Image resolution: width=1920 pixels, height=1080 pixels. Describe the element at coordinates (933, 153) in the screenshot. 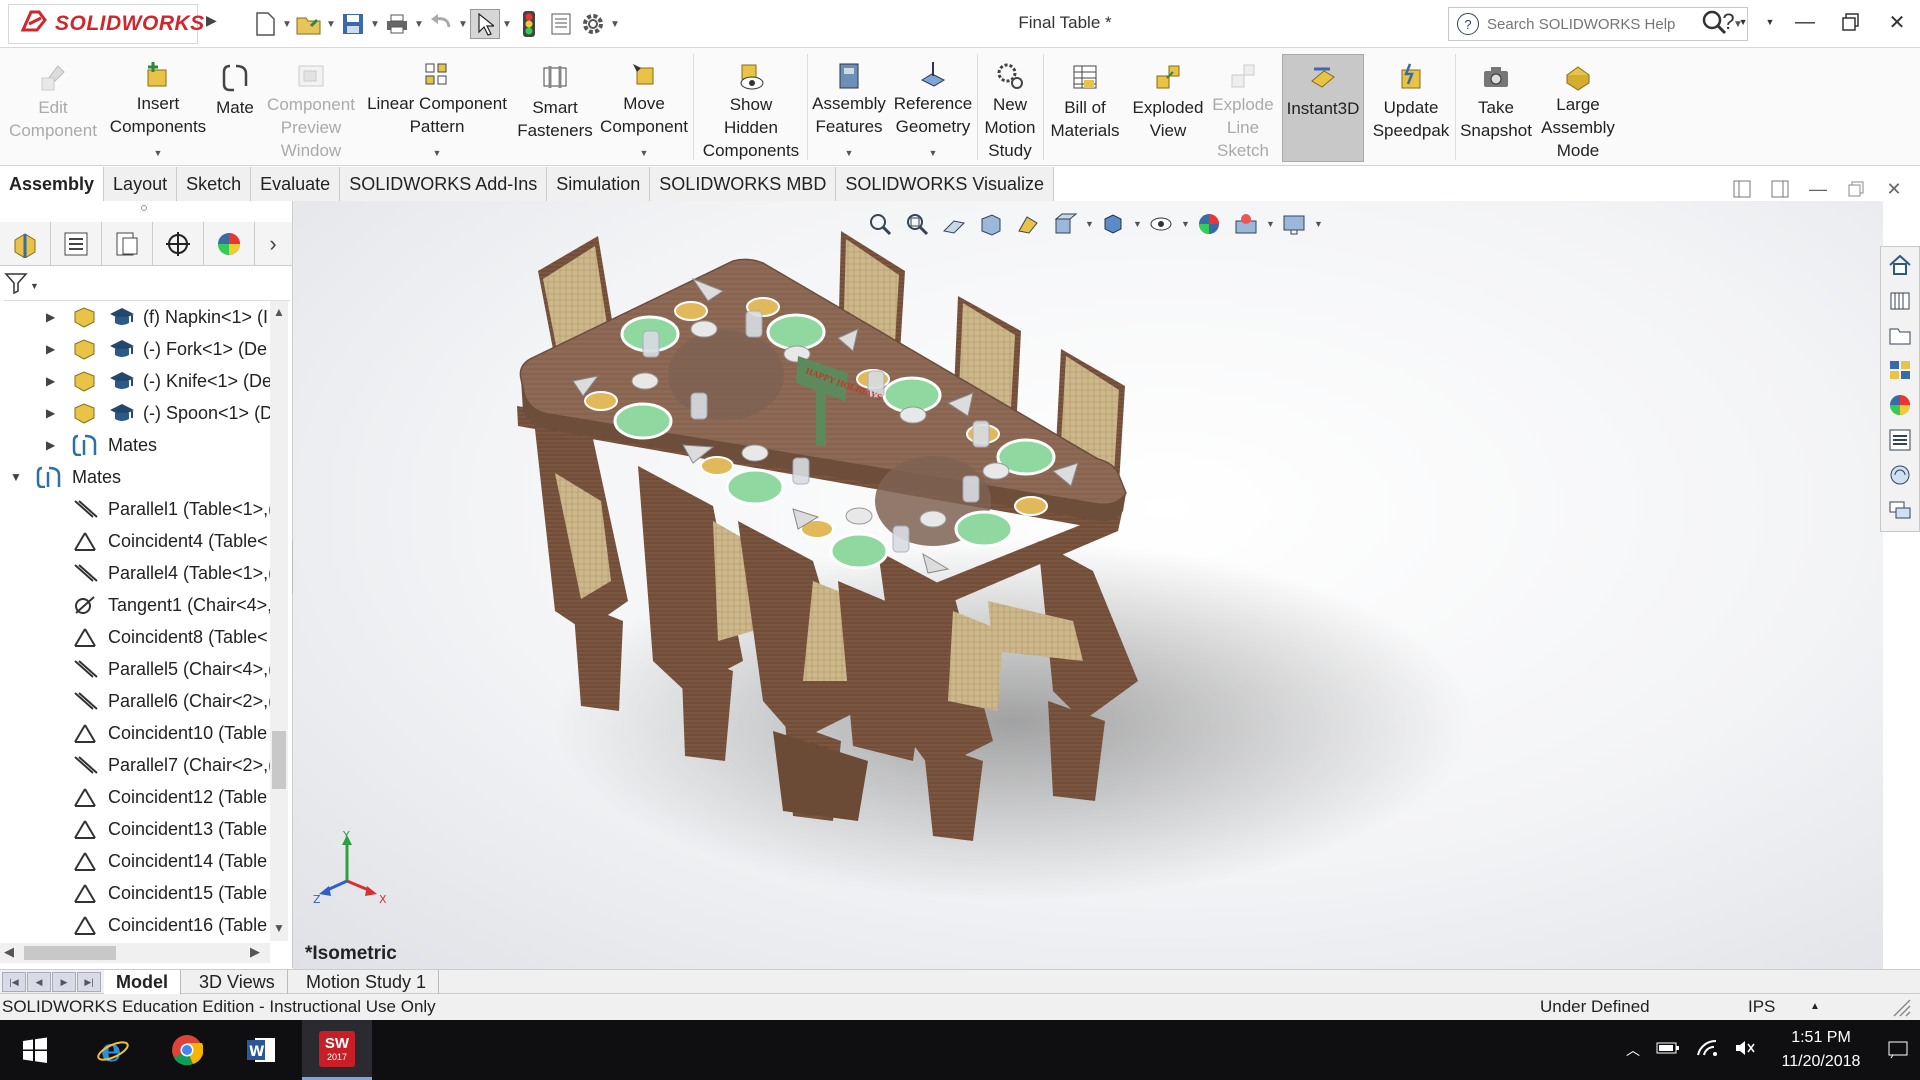

I see `reference-geometry-dropdown: ▼` at that location.